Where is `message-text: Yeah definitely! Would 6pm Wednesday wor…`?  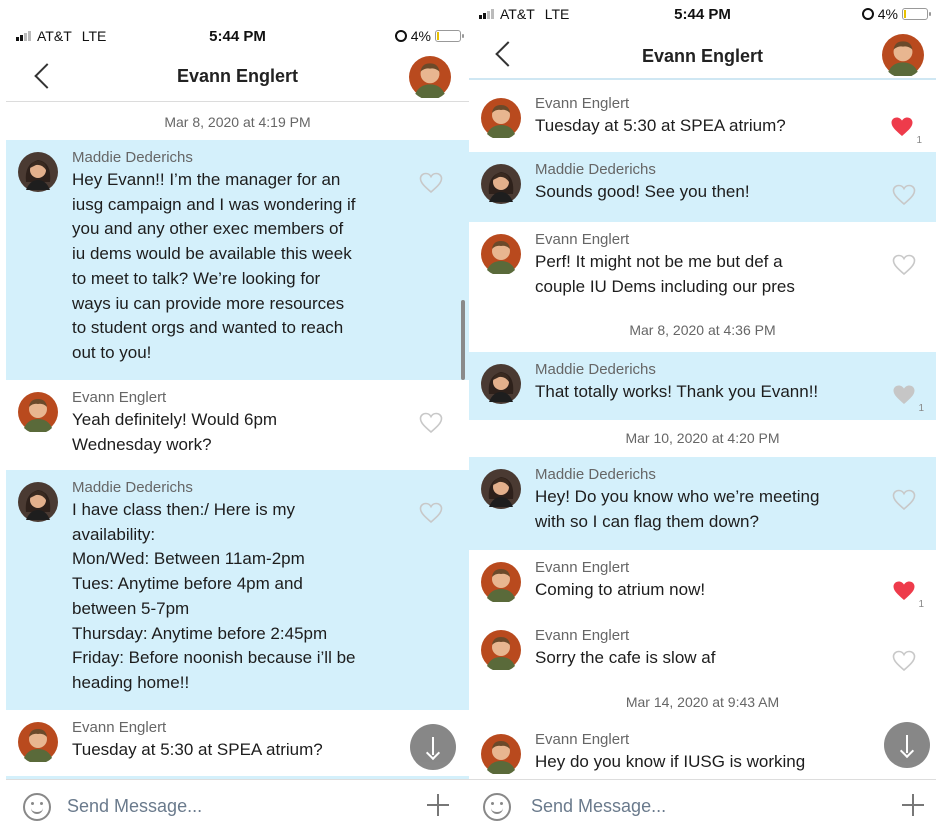 message-text: Yeah definitely! Would 6pm Wednesday wor… is located at coordinates (175, 432).